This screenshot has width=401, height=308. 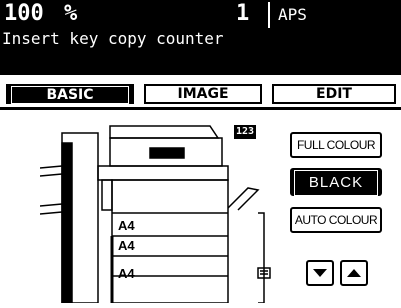 What do you see at coordinates (292, 14) in the screenshot?
I see `paper-mode: APS` at bounding box center [292, 14].